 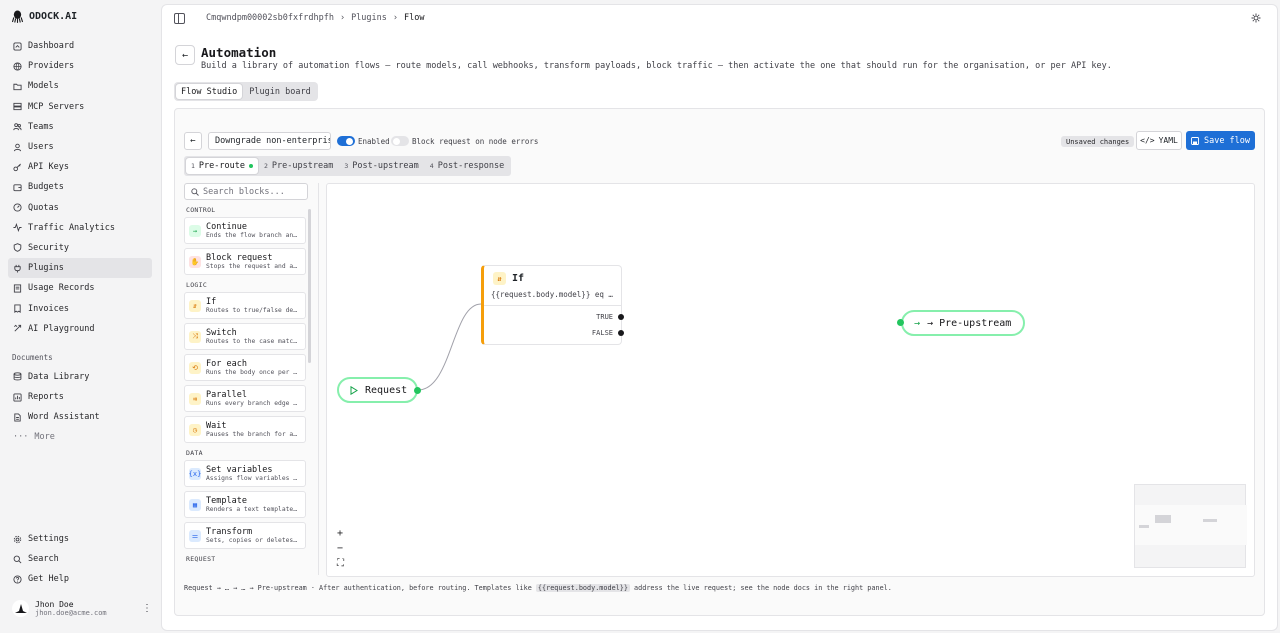 I want to click on block-text: WaitPauses the branch for a delay, so click(x=253, y=429).